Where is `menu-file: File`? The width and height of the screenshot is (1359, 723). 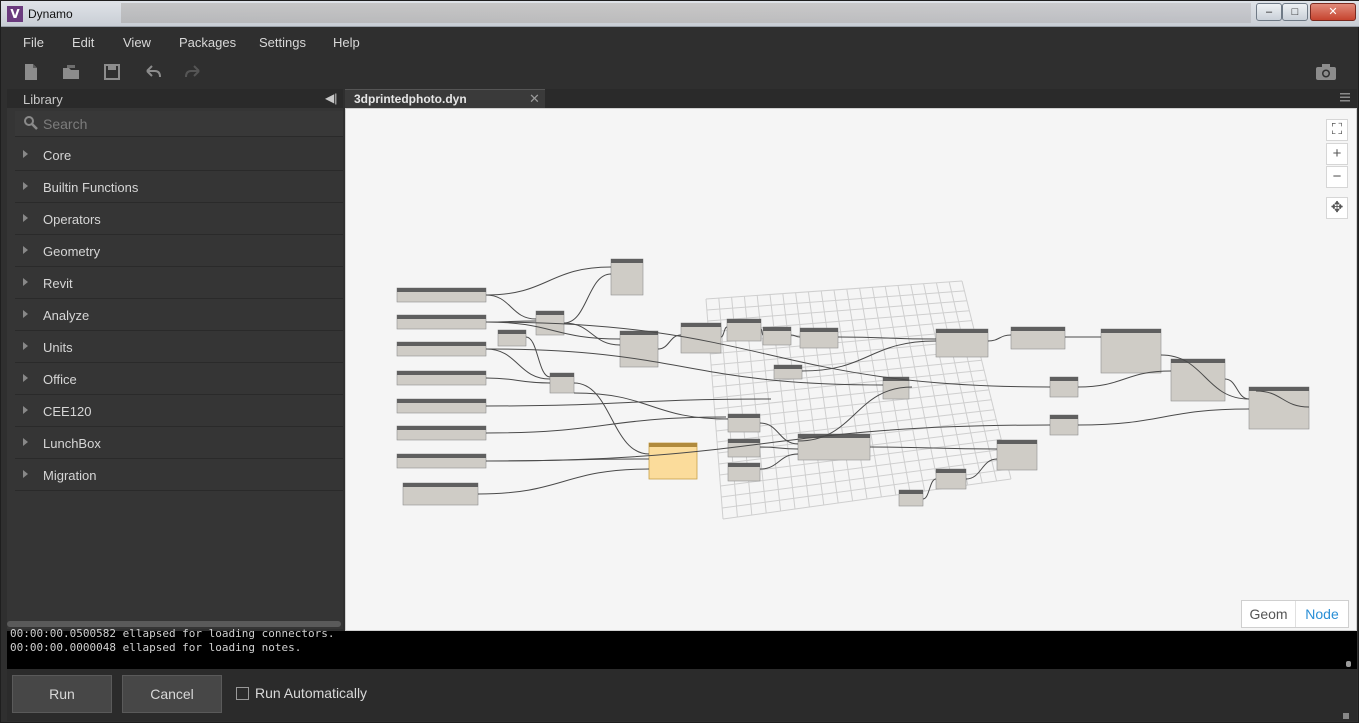
menu-file: File is located at coordinates (33, 42).